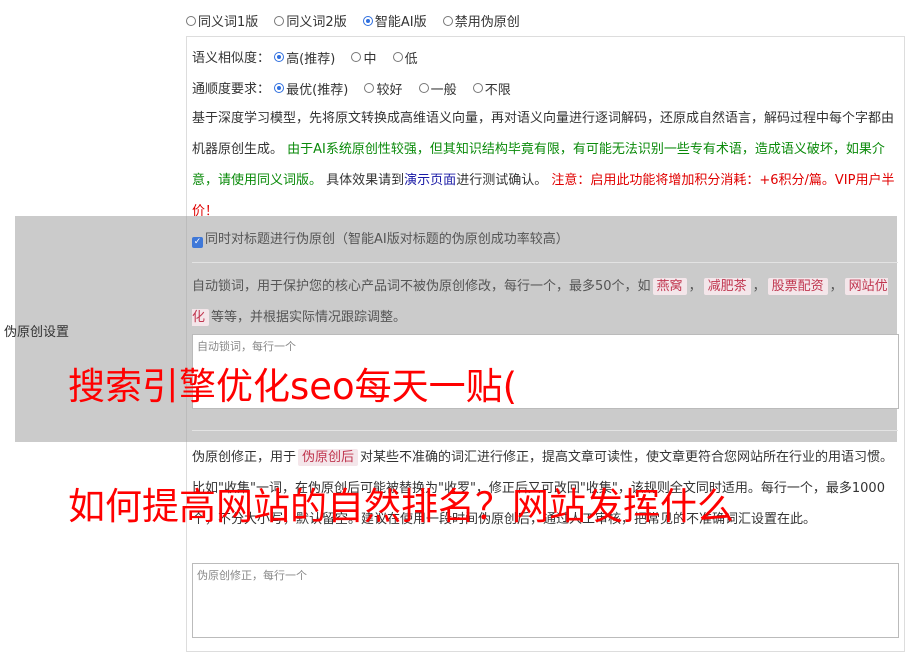 The image size is (911, 658). Describe the element at coordinates (797, 286) in the screenshot. I see `tag-example: 股票配资` at that location.